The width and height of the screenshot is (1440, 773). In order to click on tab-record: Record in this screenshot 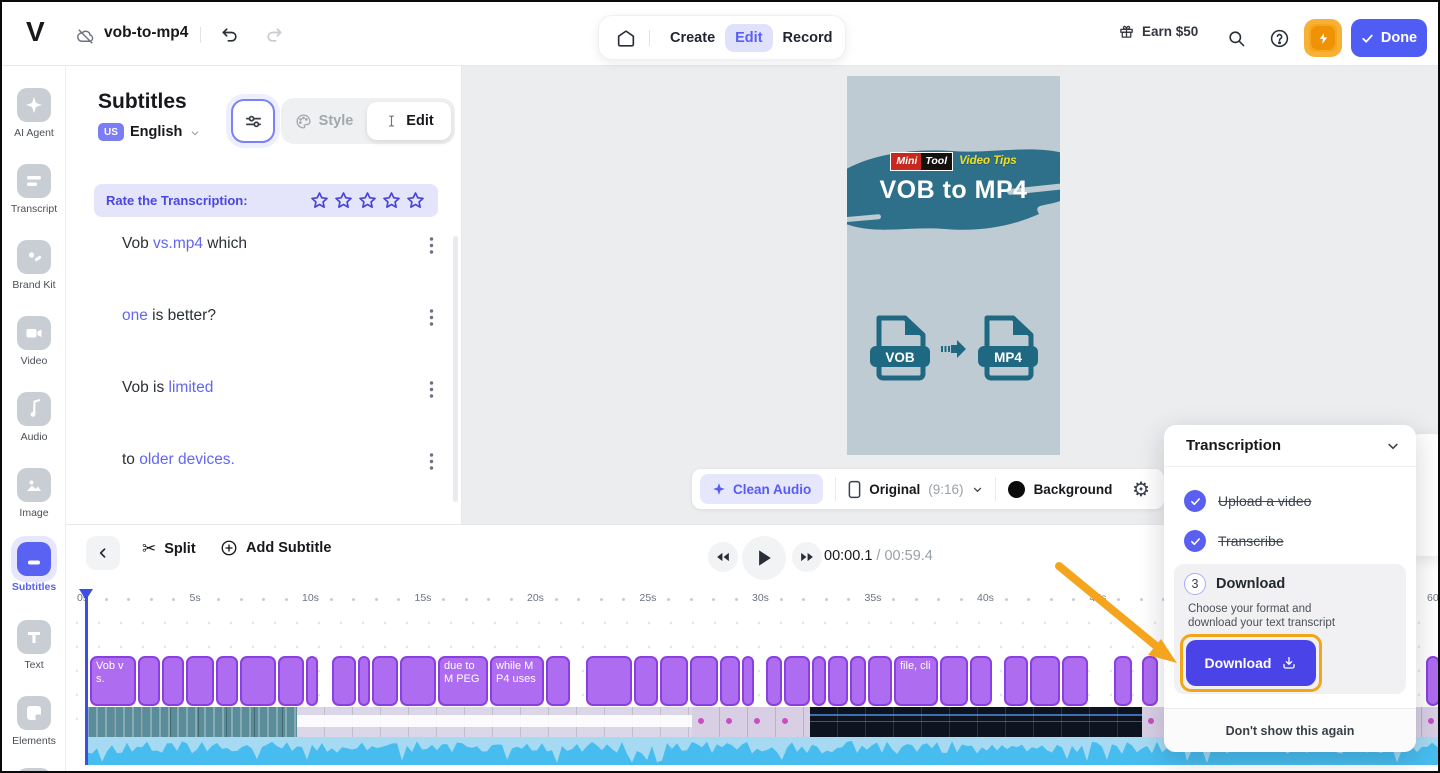, I will do `click(808, 38)`.